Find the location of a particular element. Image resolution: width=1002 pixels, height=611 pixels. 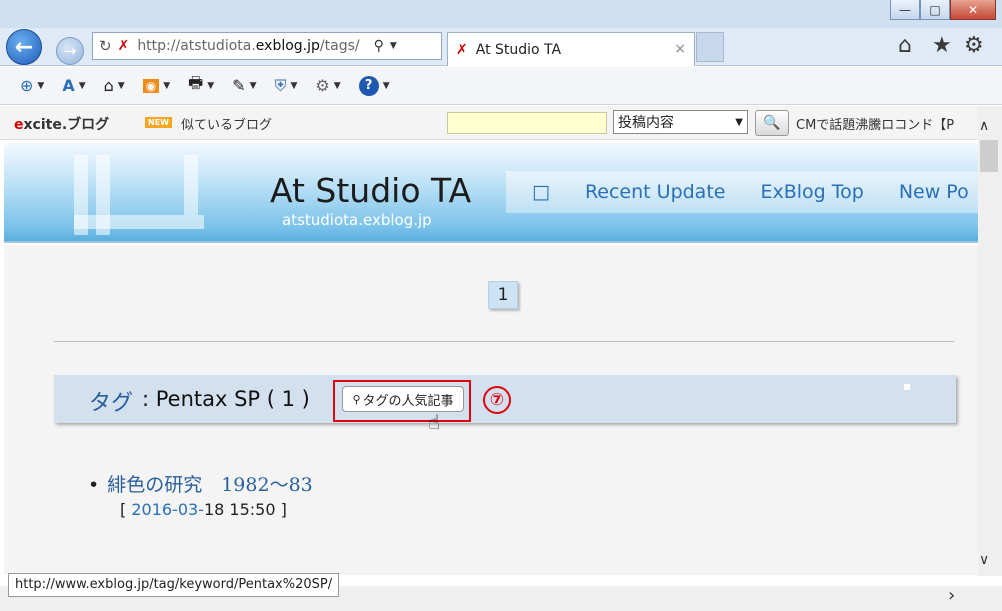

forward-arrow-icon: → is located at coordinates (70, 51).